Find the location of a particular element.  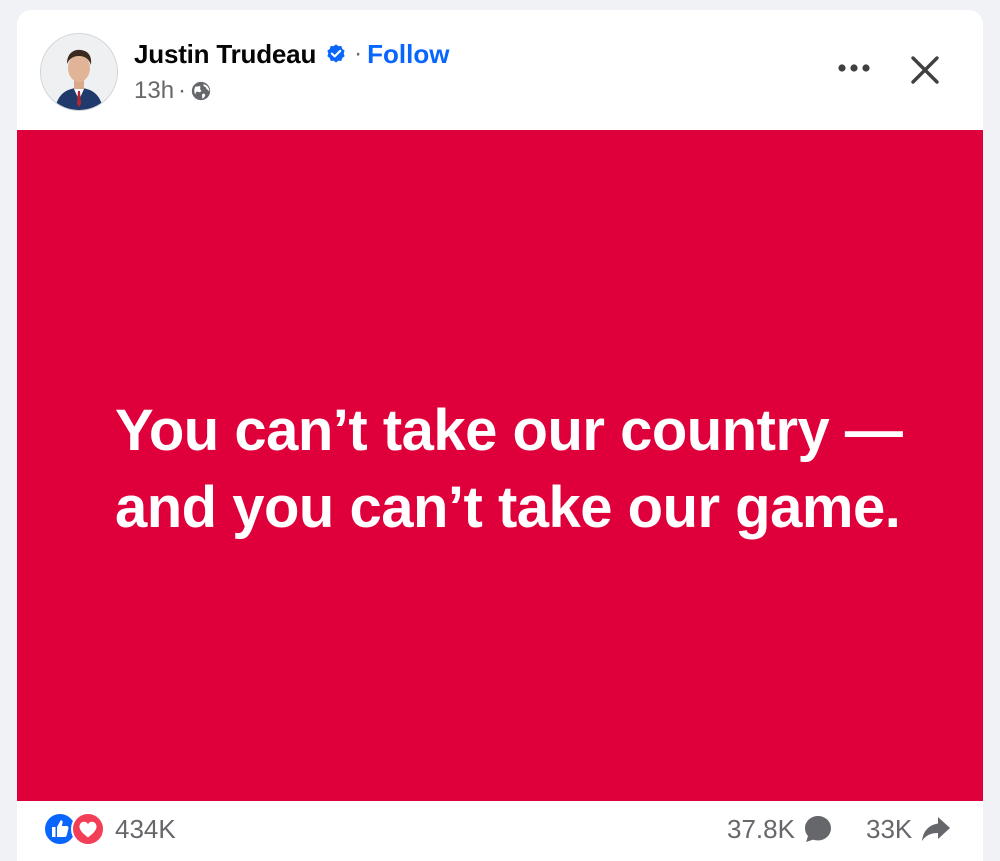

reaction-icons is located at coordinates (79, 829).